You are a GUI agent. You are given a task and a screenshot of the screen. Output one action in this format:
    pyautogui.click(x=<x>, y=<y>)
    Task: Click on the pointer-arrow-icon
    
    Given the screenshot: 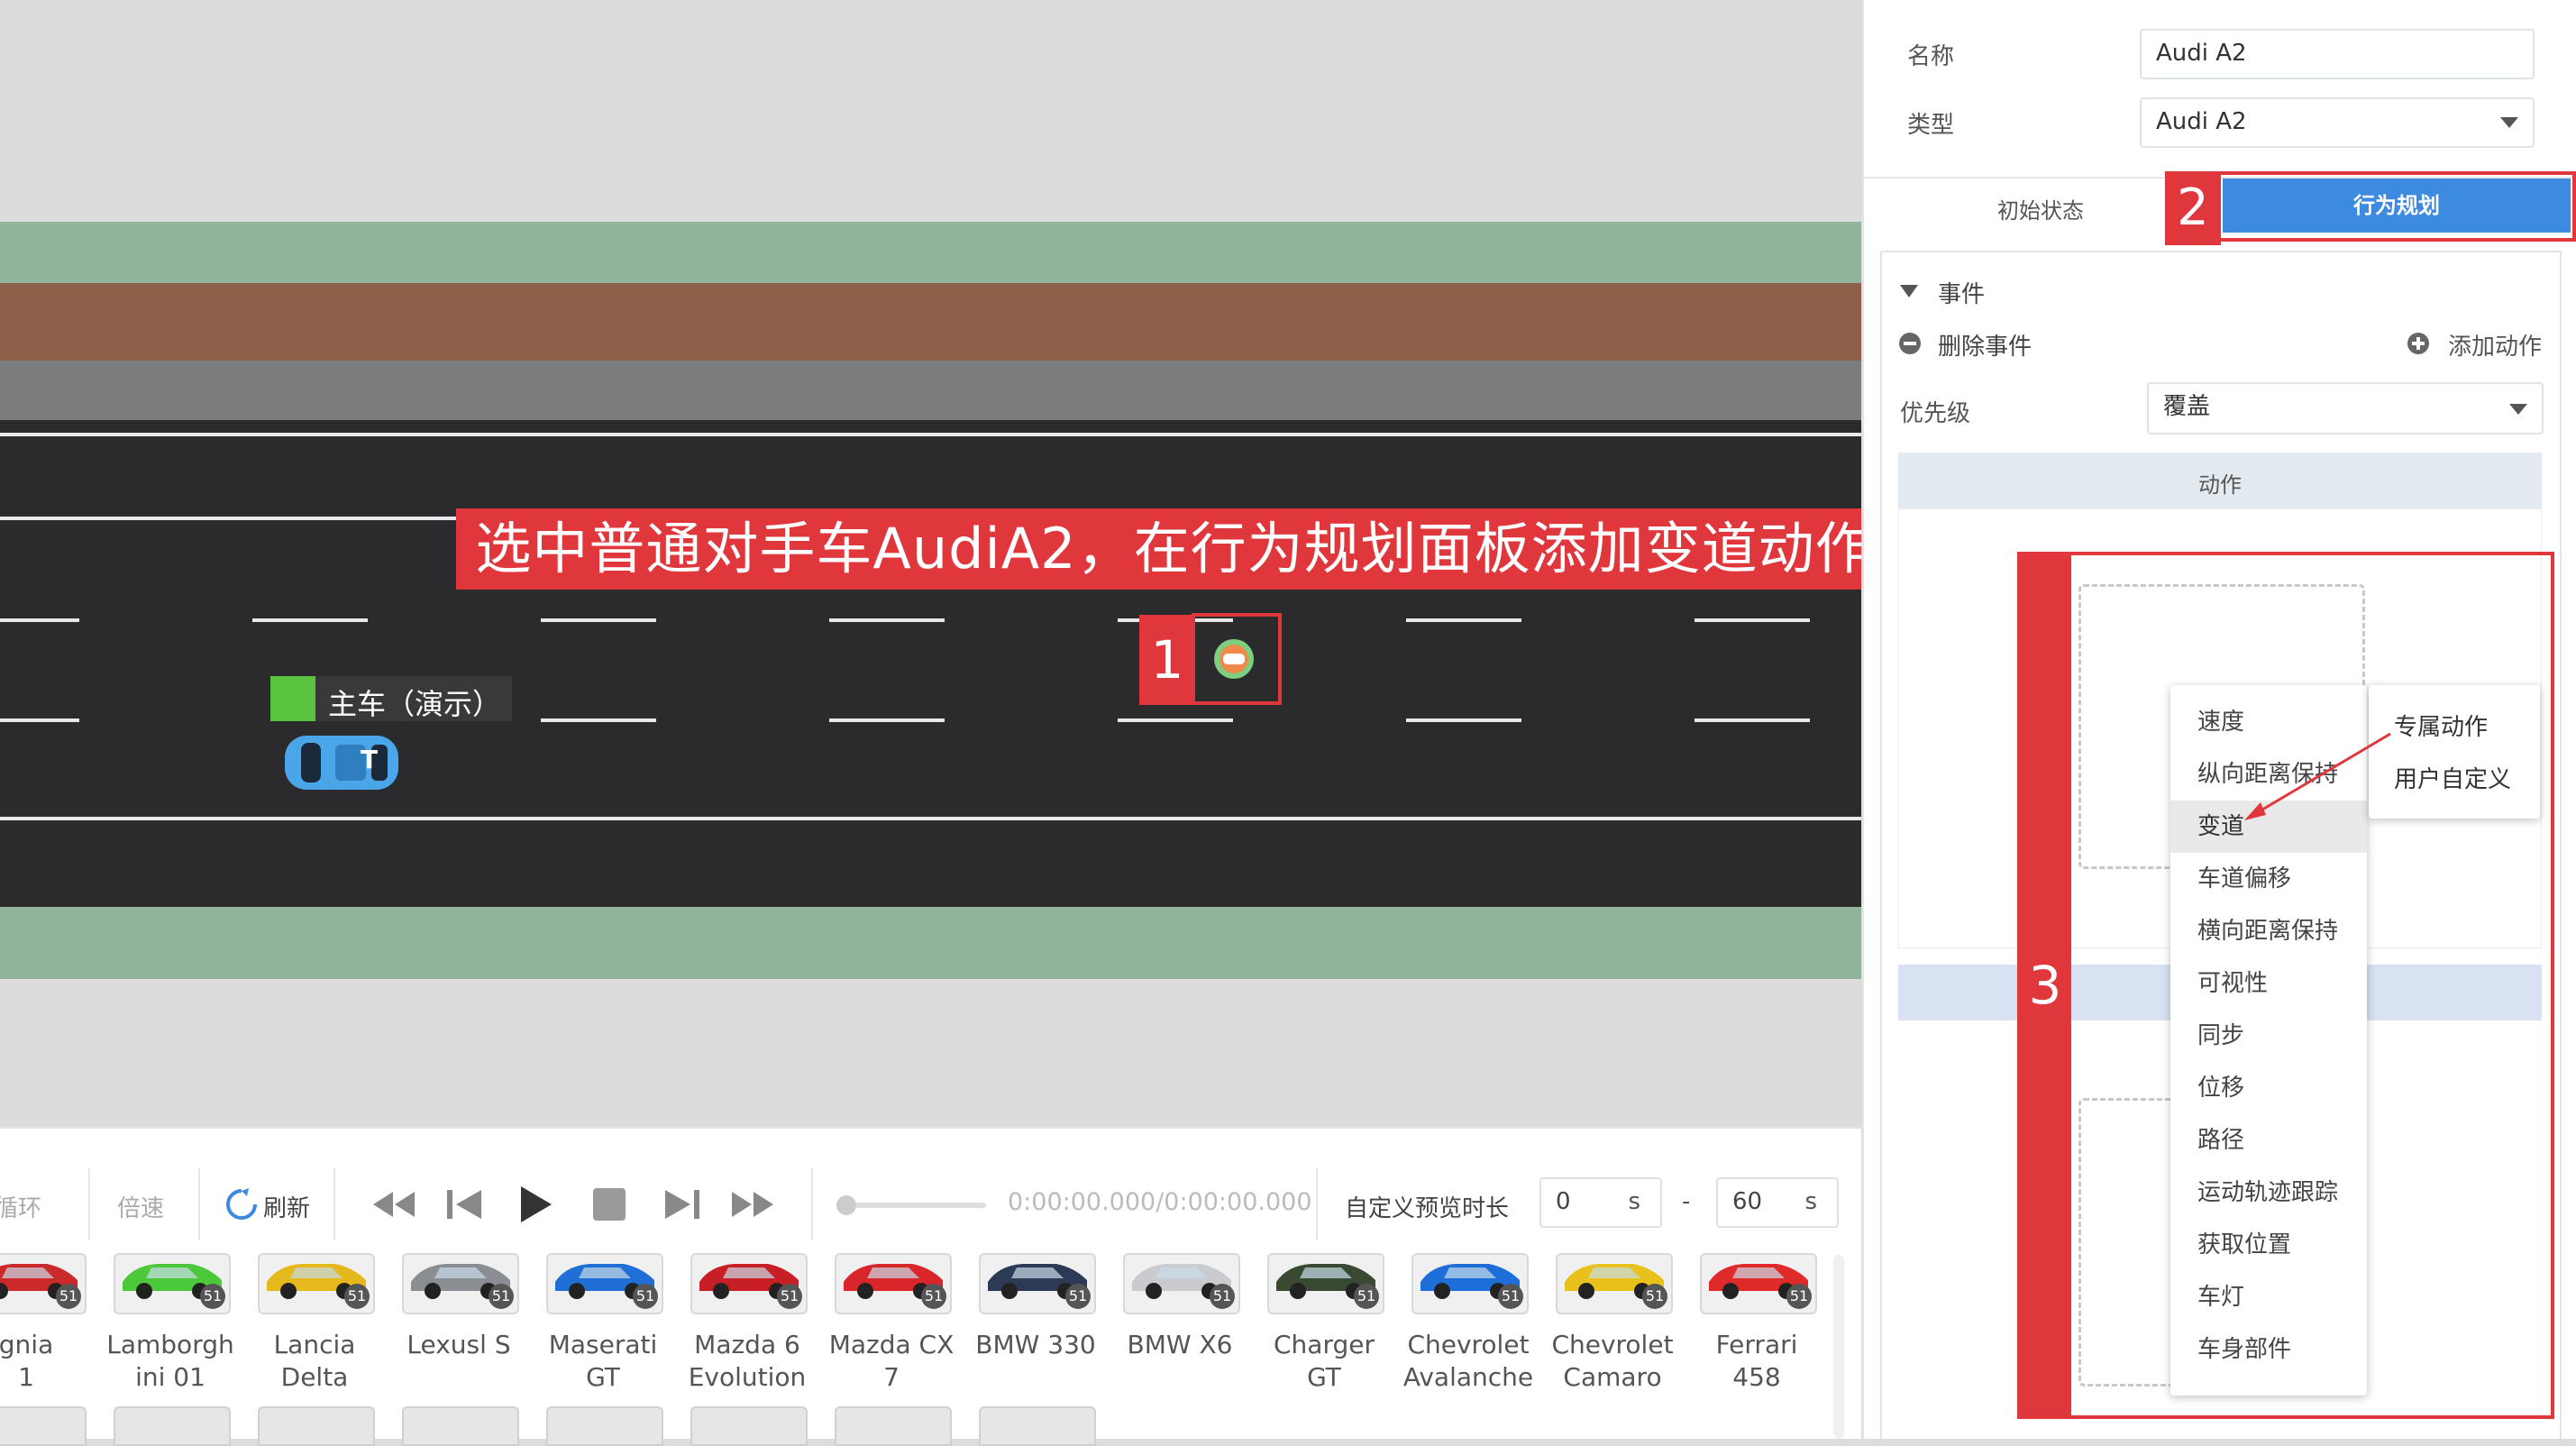 What is the action you would take?
    pyautogui.click(x=2317, y=776)
    